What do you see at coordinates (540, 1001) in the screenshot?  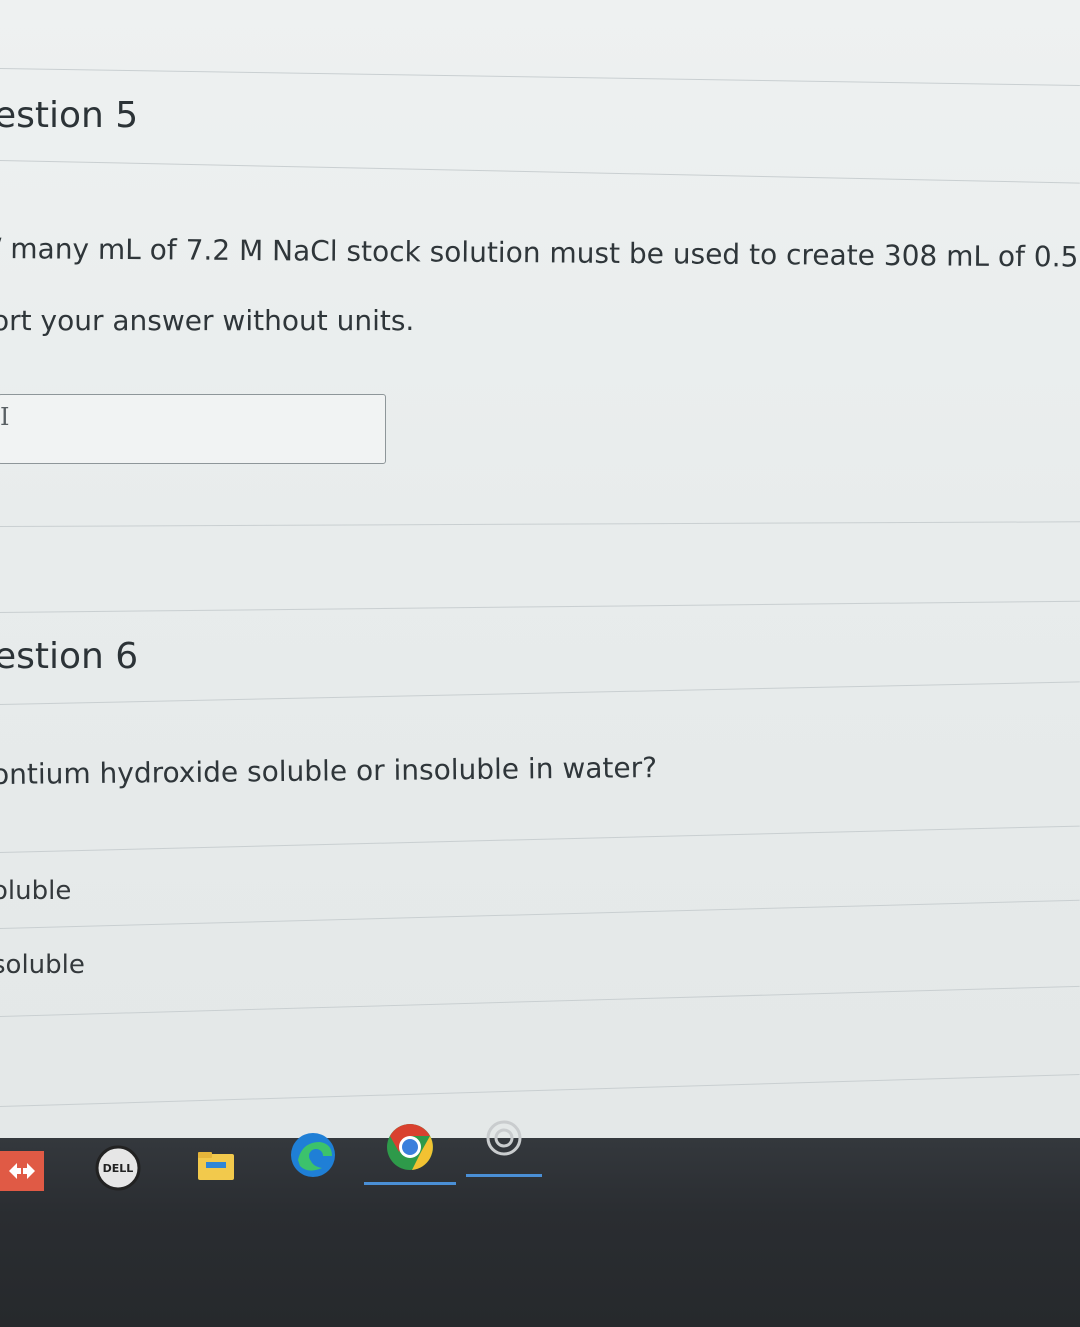 I see `options-bottom-divider` at bounding box center [540, 1001].